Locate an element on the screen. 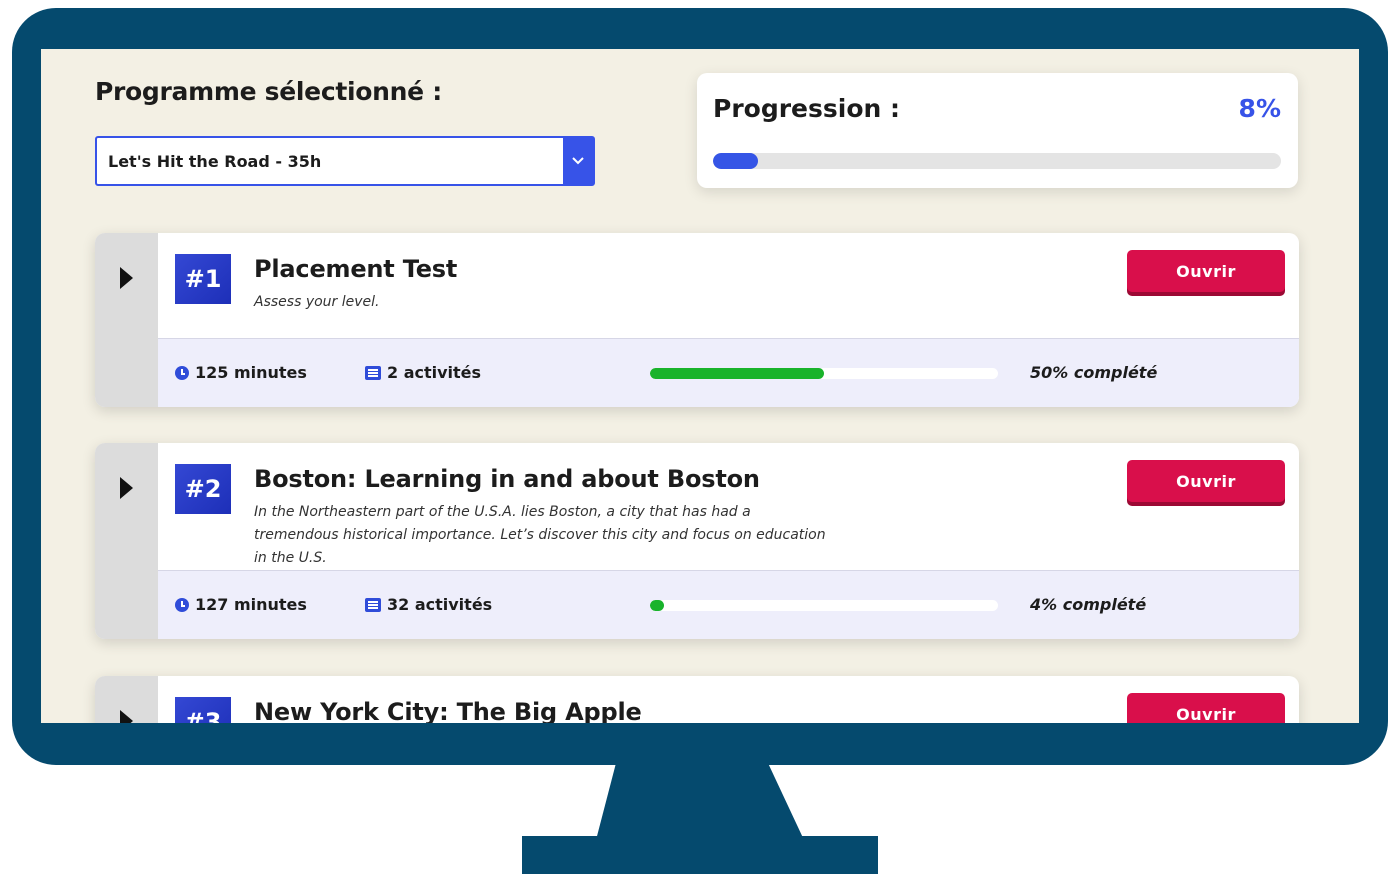 The image size is (1400, 882). module-number: #2 is located at coordinates (203, 489).